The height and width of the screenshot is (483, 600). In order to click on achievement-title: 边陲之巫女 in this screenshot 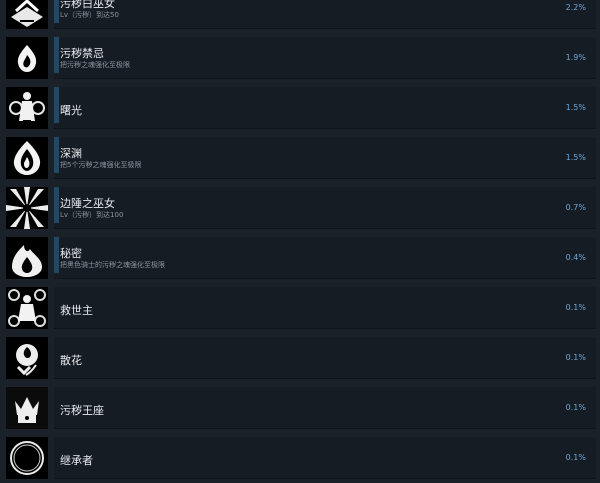, I will do `click(87, 203)`.